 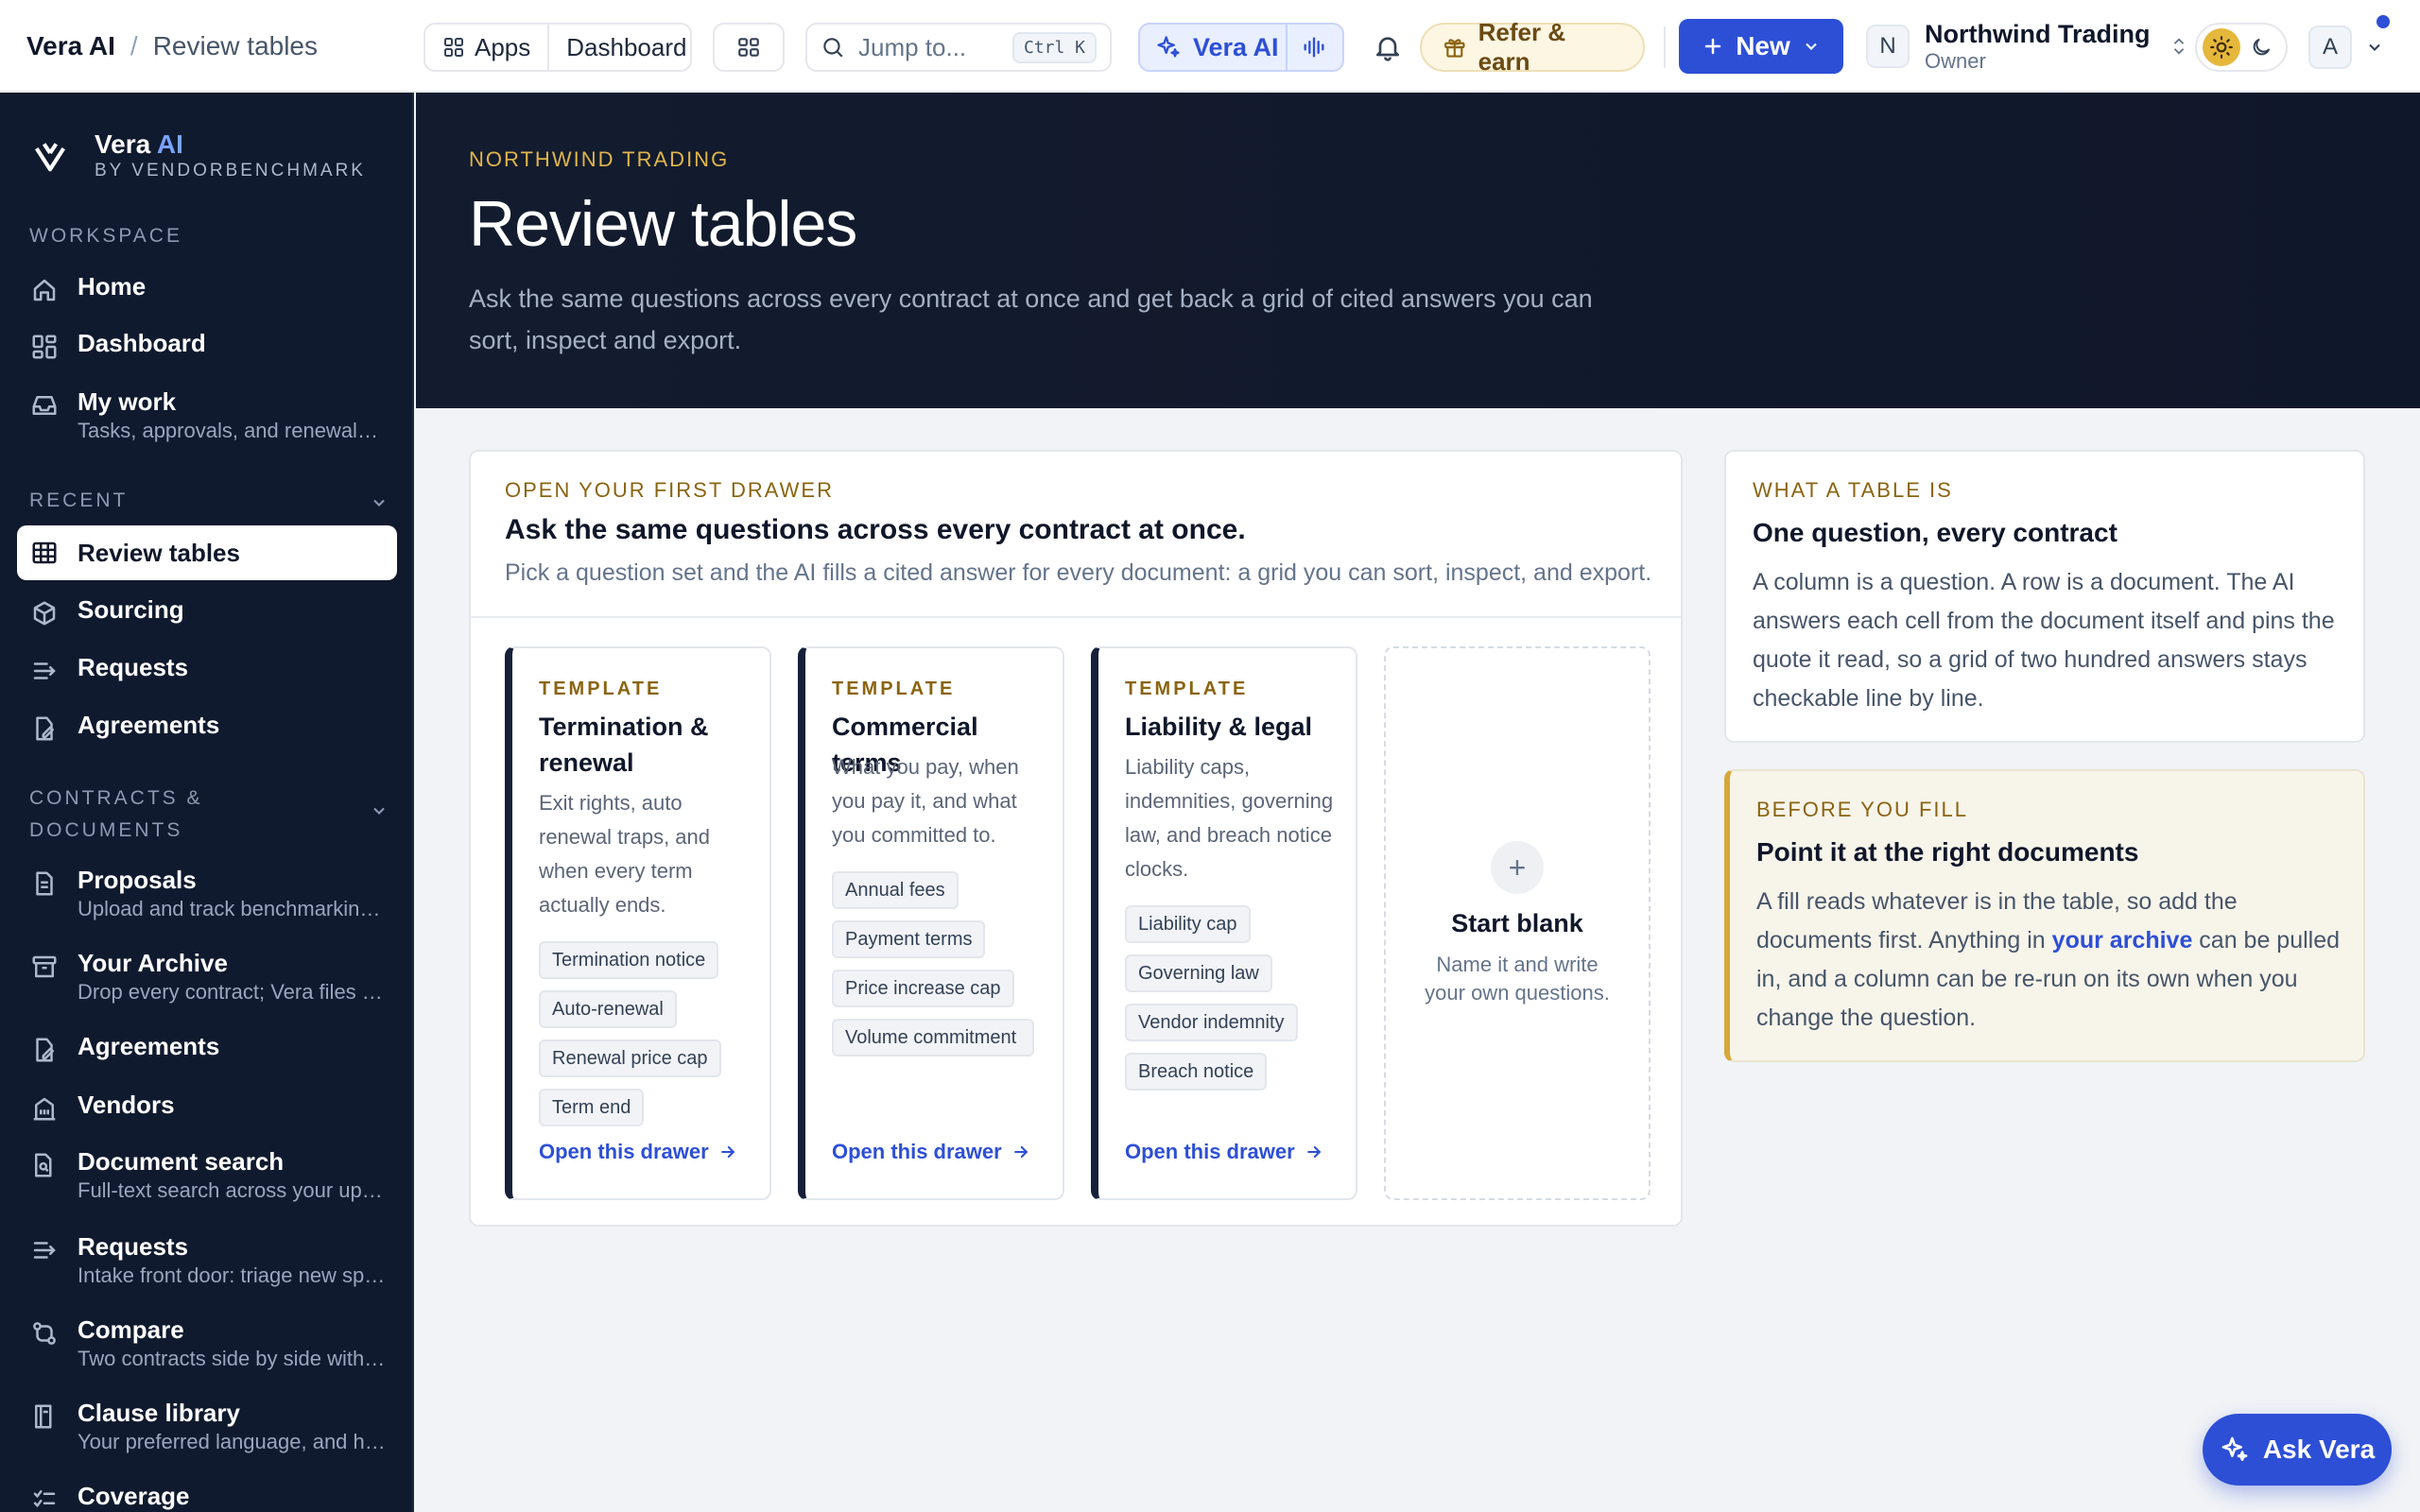 What do you see at coordinates (207, 611) in the screenshot?
I see `sidebar-item-sourcing: Sourcing` at bounding box center [207, 611].